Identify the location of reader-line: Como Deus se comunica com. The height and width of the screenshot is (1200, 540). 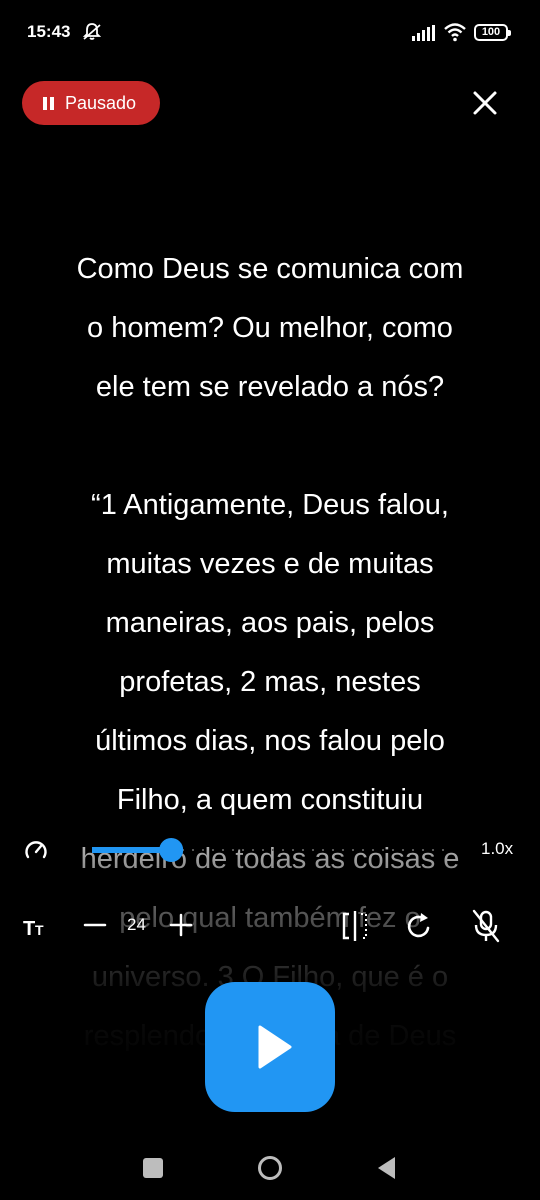
(270, 269).